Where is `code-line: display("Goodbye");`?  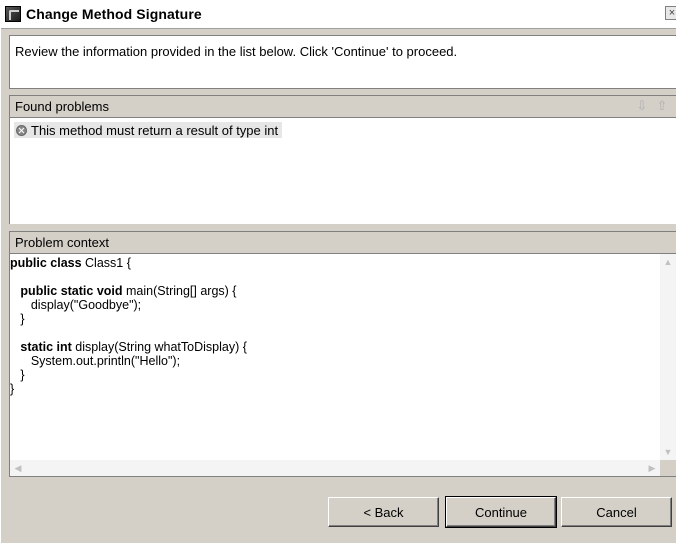
code-line: display("Goodbye"); is located at coordinates (128, 305).